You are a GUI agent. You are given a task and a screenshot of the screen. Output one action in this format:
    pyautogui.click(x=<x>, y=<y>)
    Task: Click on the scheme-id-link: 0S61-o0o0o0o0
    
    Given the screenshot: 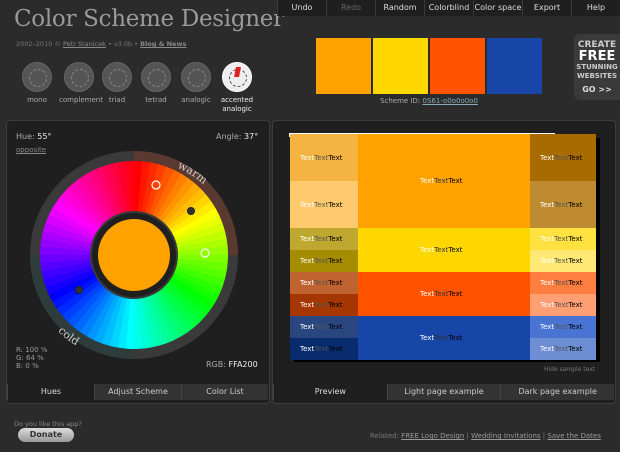 What is the action you would take?
    pyautogui.click(x=450, y=101)
    